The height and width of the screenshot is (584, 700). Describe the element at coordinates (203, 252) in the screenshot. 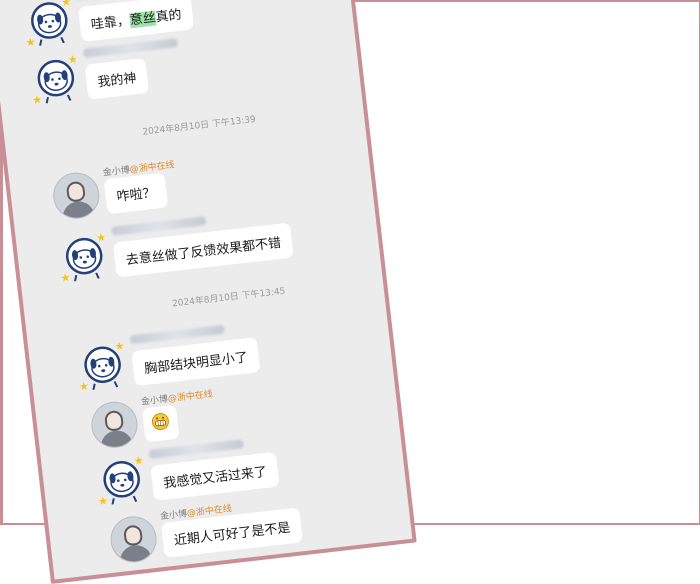

I see `message-text: 去意丝做了反馈效果都不错` at that location.